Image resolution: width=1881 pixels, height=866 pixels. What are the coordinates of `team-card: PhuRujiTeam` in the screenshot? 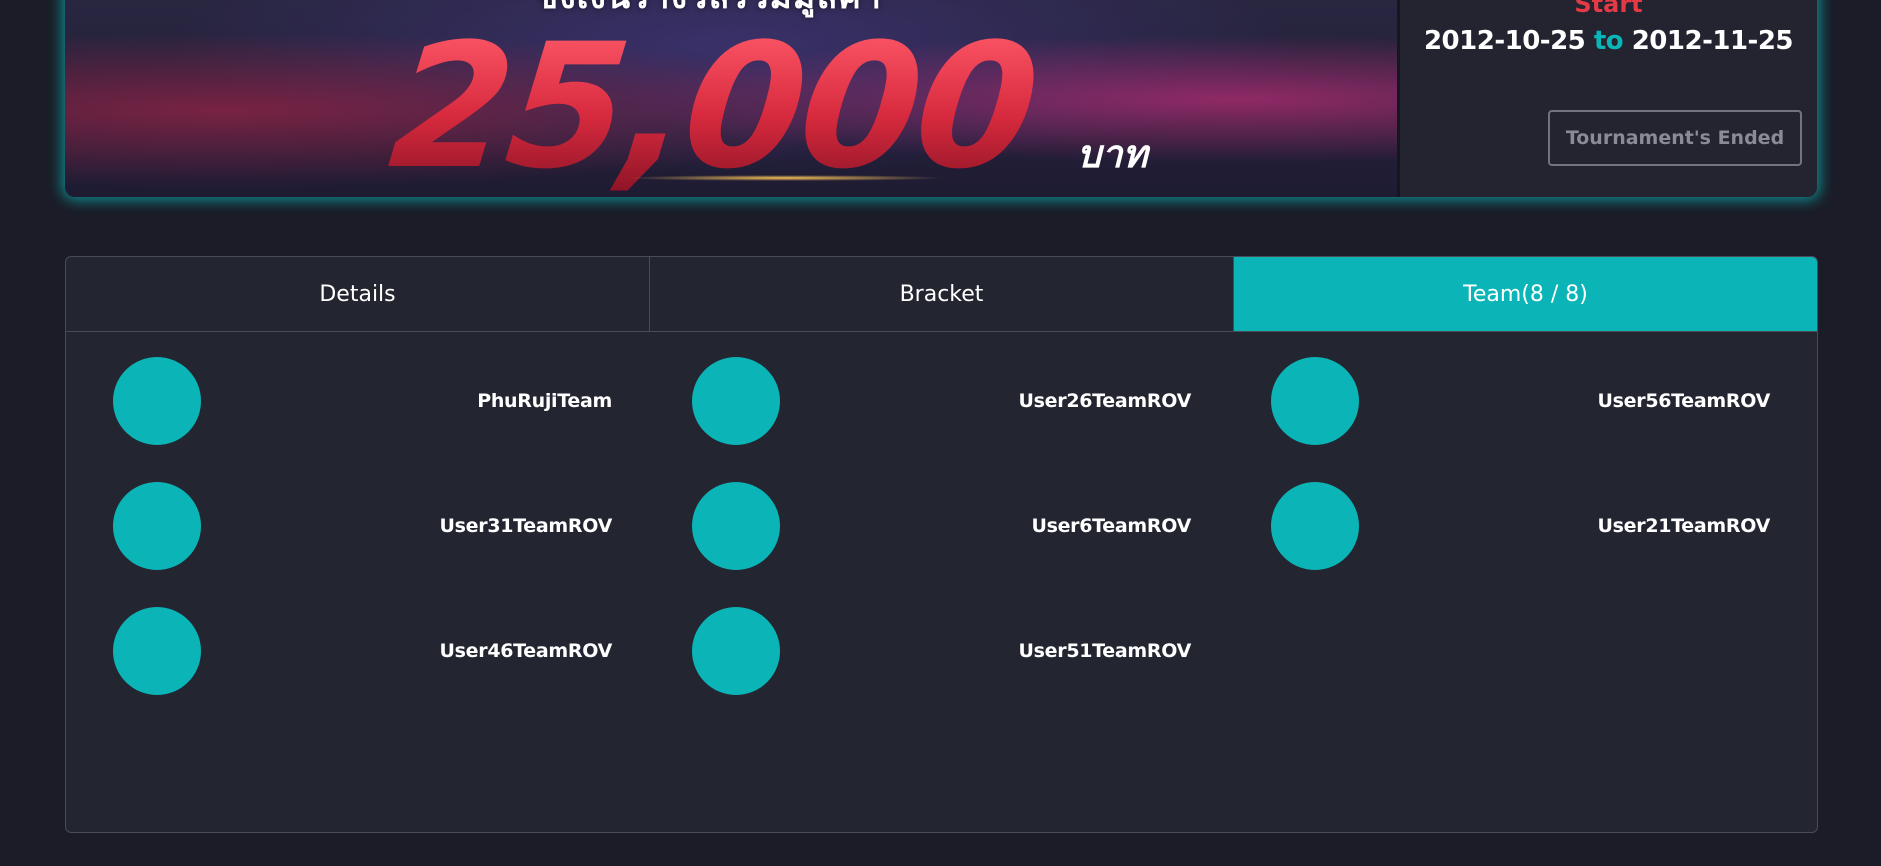 It's located at (339, 401).